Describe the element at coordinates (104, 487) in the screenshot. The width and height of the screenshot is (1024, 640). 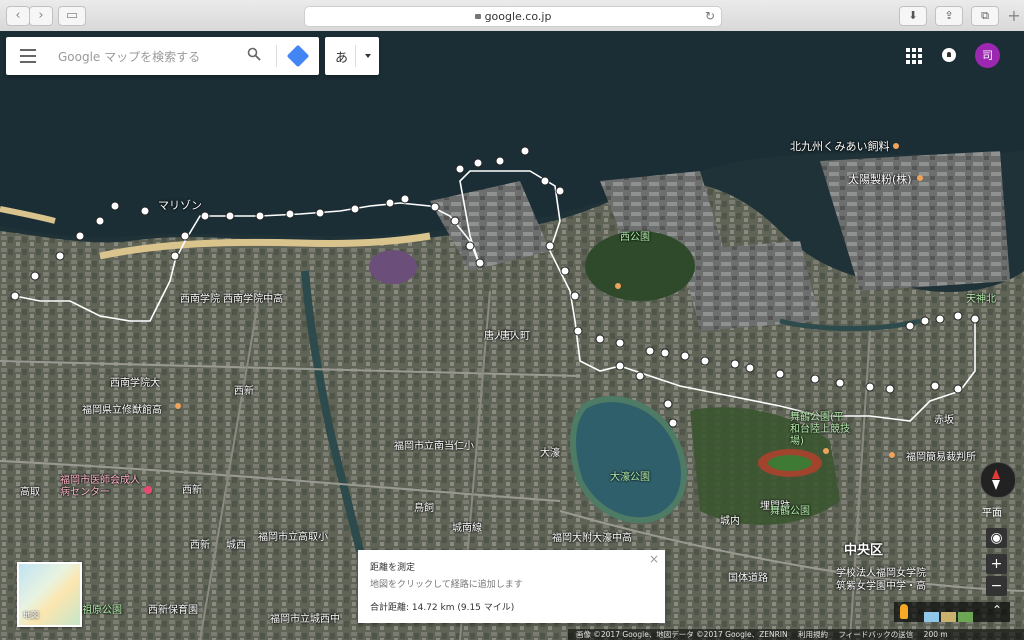
I see `map-label: 福岡市医師会成人病センター` at that location.